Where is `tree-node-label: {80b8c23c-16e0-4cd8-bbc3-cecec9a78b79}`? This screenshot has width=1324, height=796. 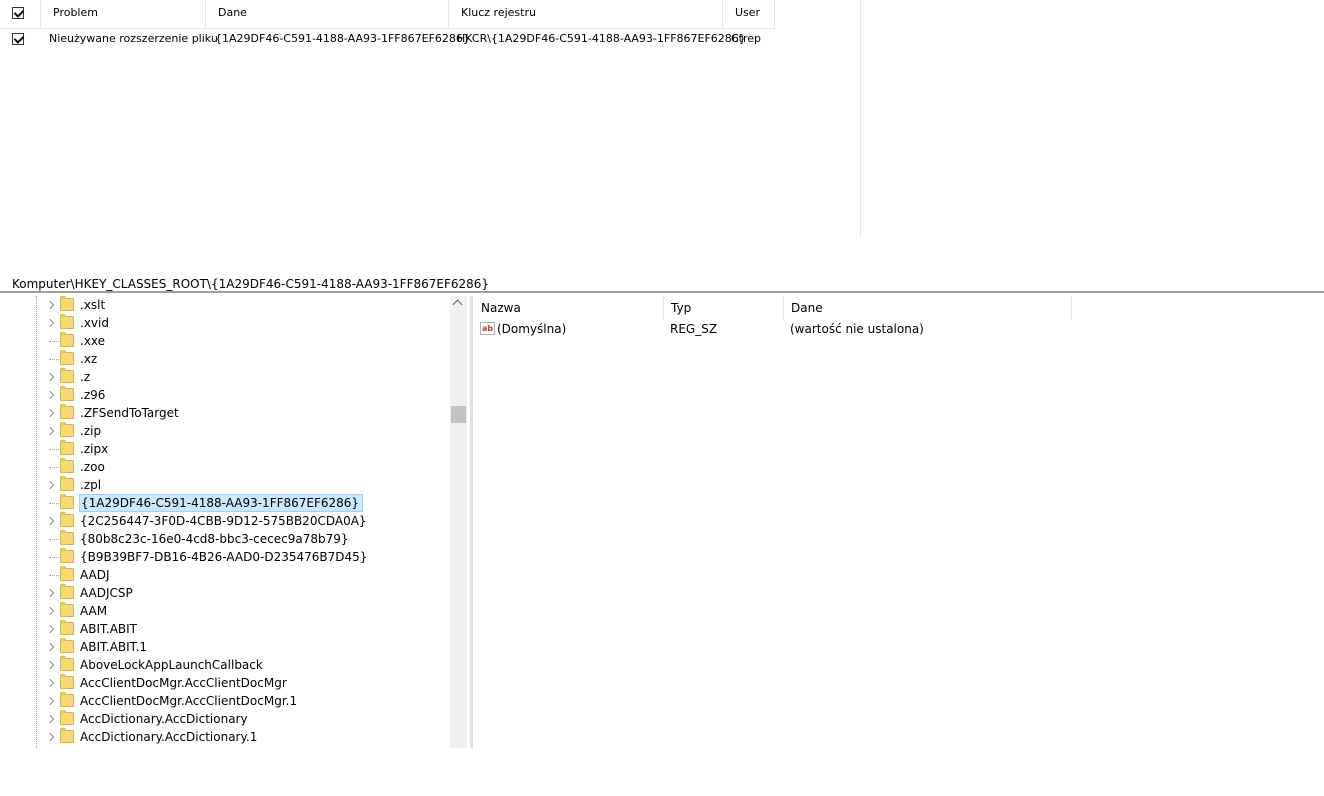
tree-node-label: {80b8c23c-16e0-4cd8-bbc3-cecec9a78b79} is located at coordinates (214, 539).